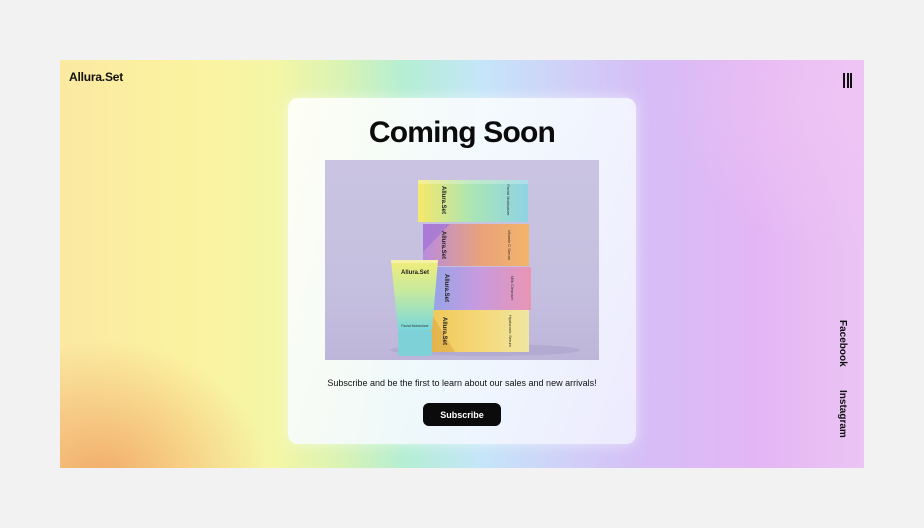 The height and width of the screenshot is (528, 924). I want to click on product-tube: Allura.Set Facial Moisturizer, so click(414, 308).